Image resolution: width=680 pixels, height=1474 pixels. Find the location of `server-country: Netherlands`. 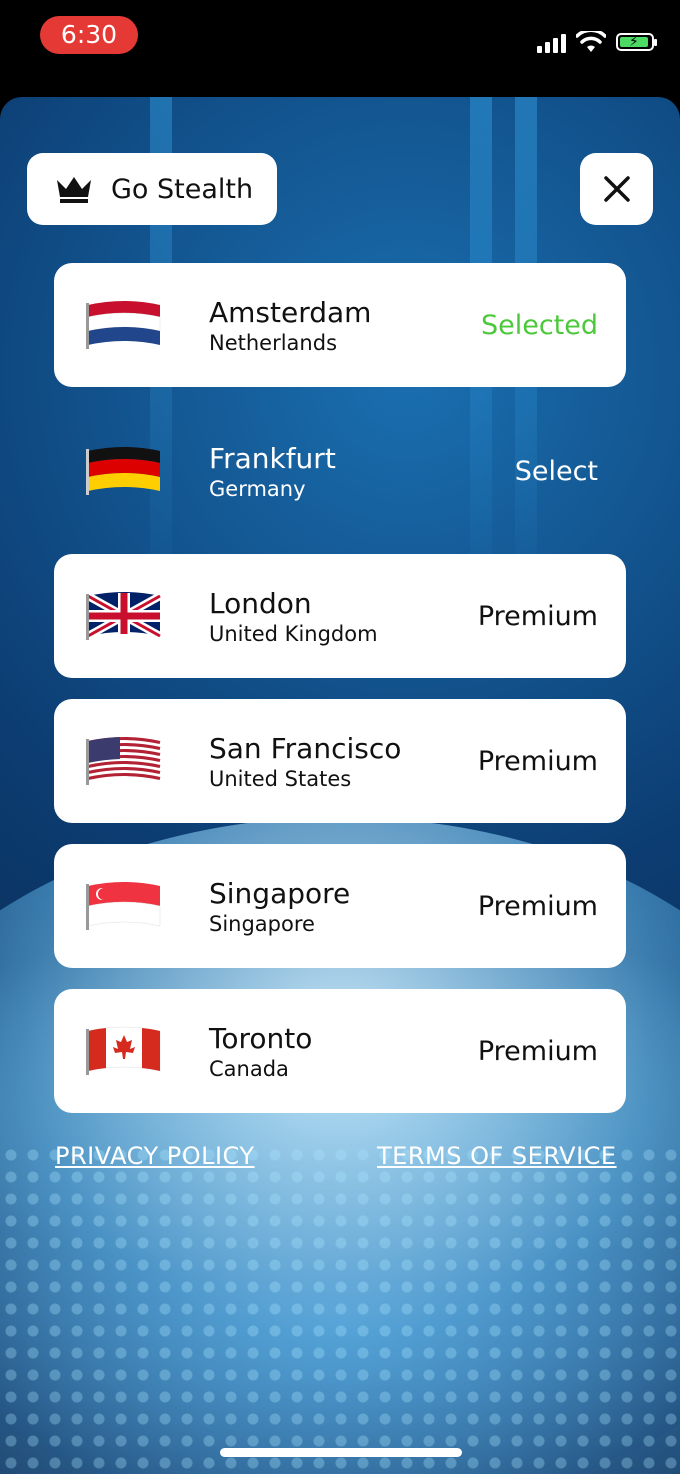

server-country: Netherlands is located at coordinates (273, 343).